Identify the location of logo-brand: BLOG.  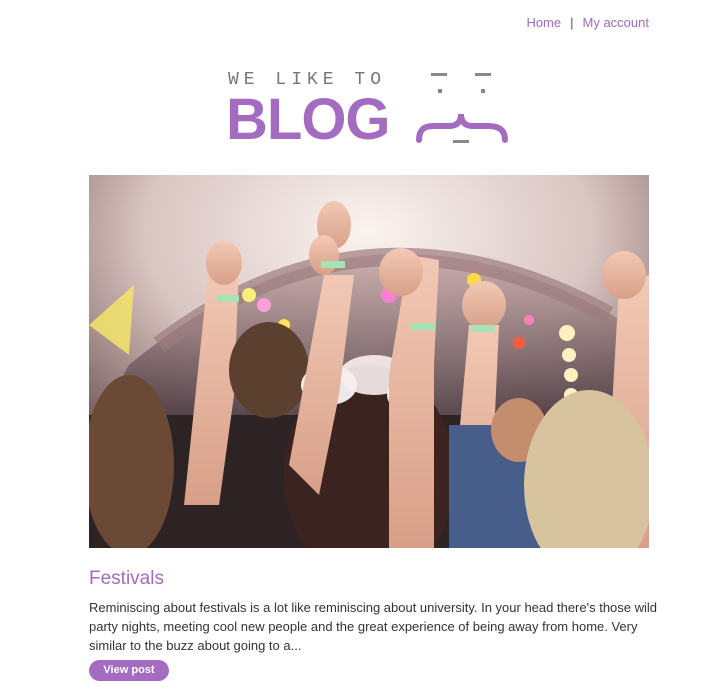
(308, 119).